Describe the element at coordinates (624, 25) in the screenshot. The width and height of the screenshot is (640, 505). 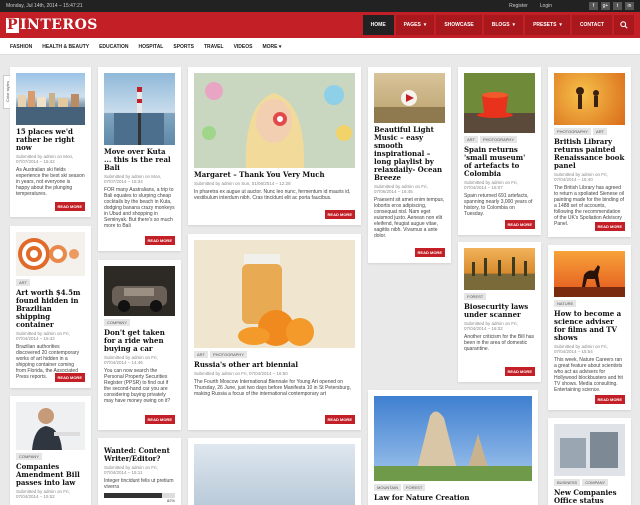
I see `search-button` at that location.